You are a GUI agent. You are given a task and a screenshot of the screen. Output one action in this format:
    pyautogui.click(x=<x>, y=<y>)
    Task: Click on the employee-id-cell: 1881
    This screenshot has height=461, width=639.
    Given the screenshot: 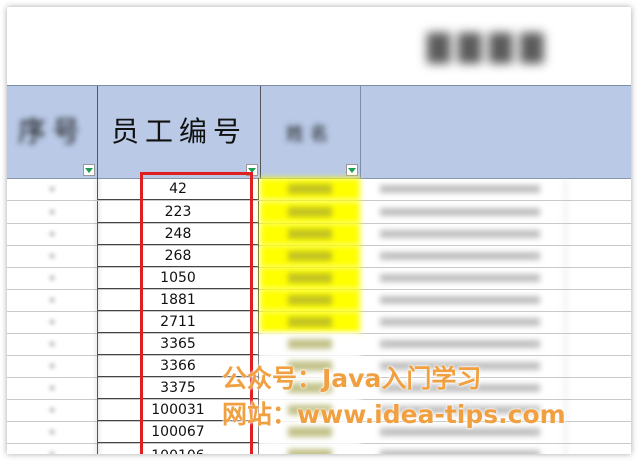 What is the action you would take?
    pyautogui.click(x=178, y=300)
    